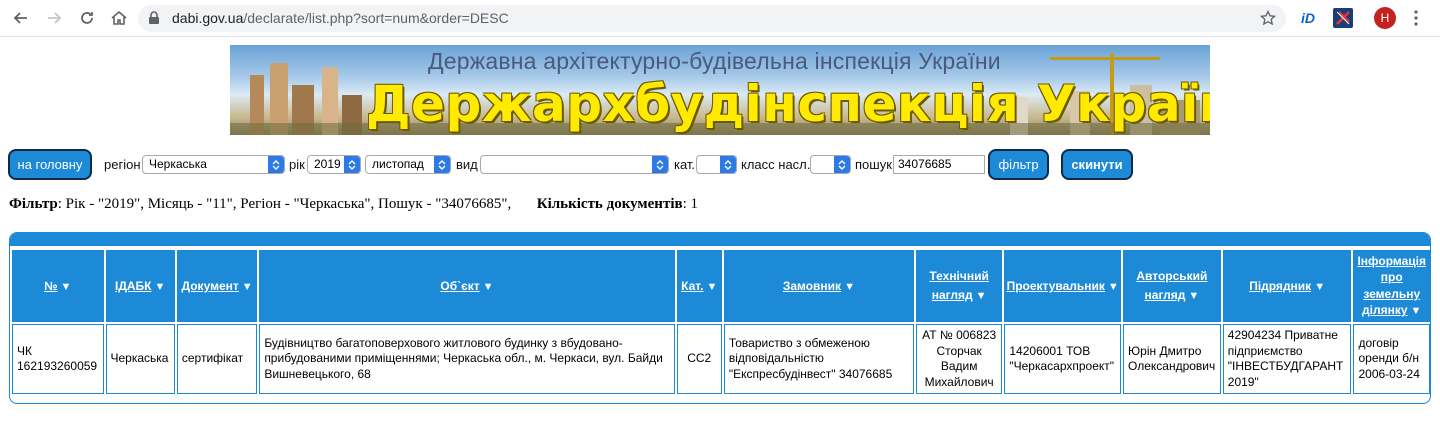  Describe the element at coordinates (788, 104) in the screenshot. I see `banner-title: Держархбудінспекція України` at that location.